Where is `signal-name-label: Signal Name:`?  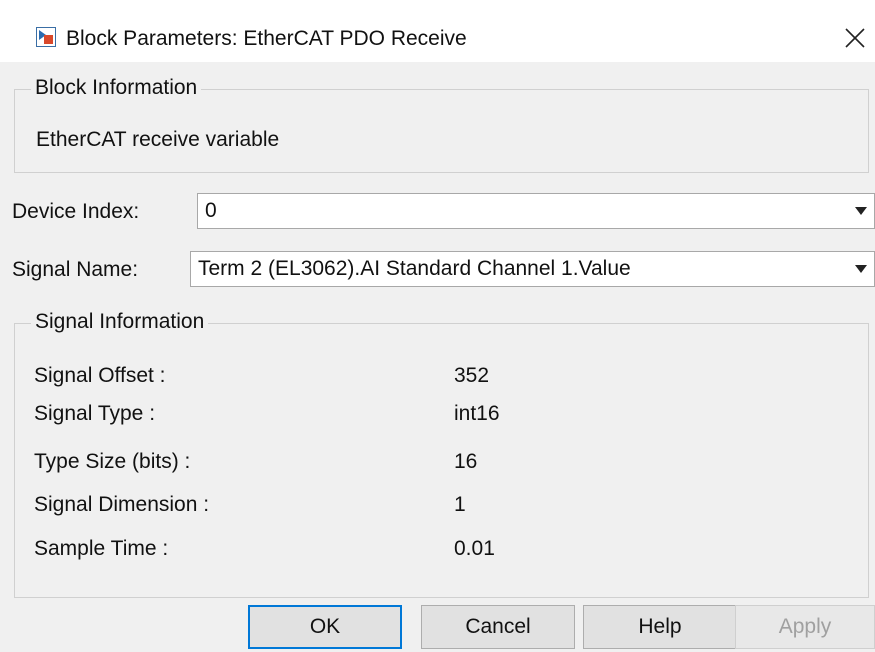
signal-name-label: Signal Name: is located at coordinates (75, 269).